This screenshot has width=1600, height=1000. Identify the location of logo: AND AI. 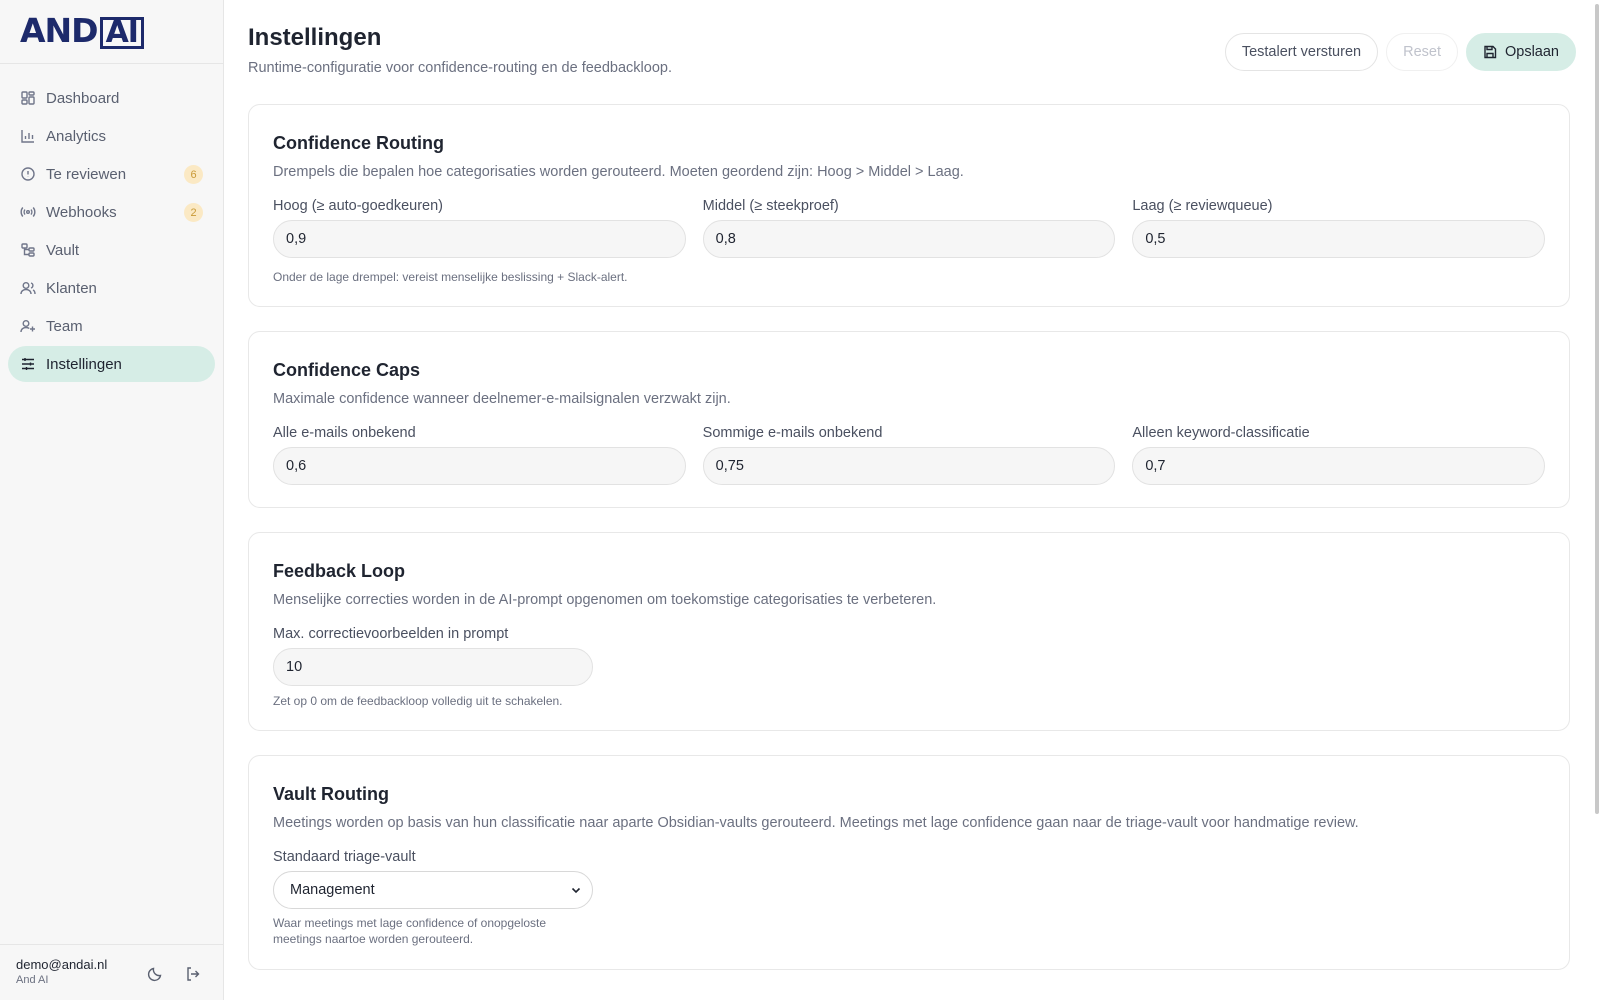
(111, 32).